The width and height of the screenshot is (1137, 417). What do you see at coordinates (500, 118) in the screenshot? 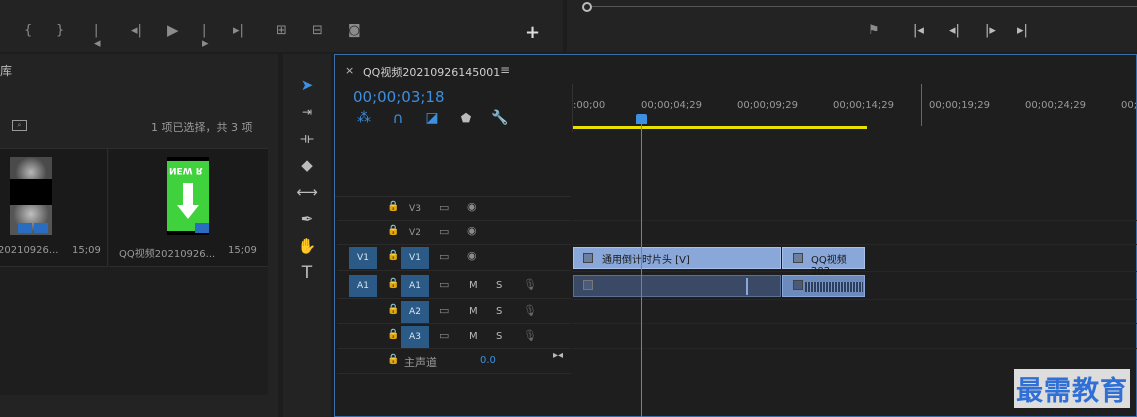
I see `settings-wrench-icon: 🔧` at bounding box center [500, 118].